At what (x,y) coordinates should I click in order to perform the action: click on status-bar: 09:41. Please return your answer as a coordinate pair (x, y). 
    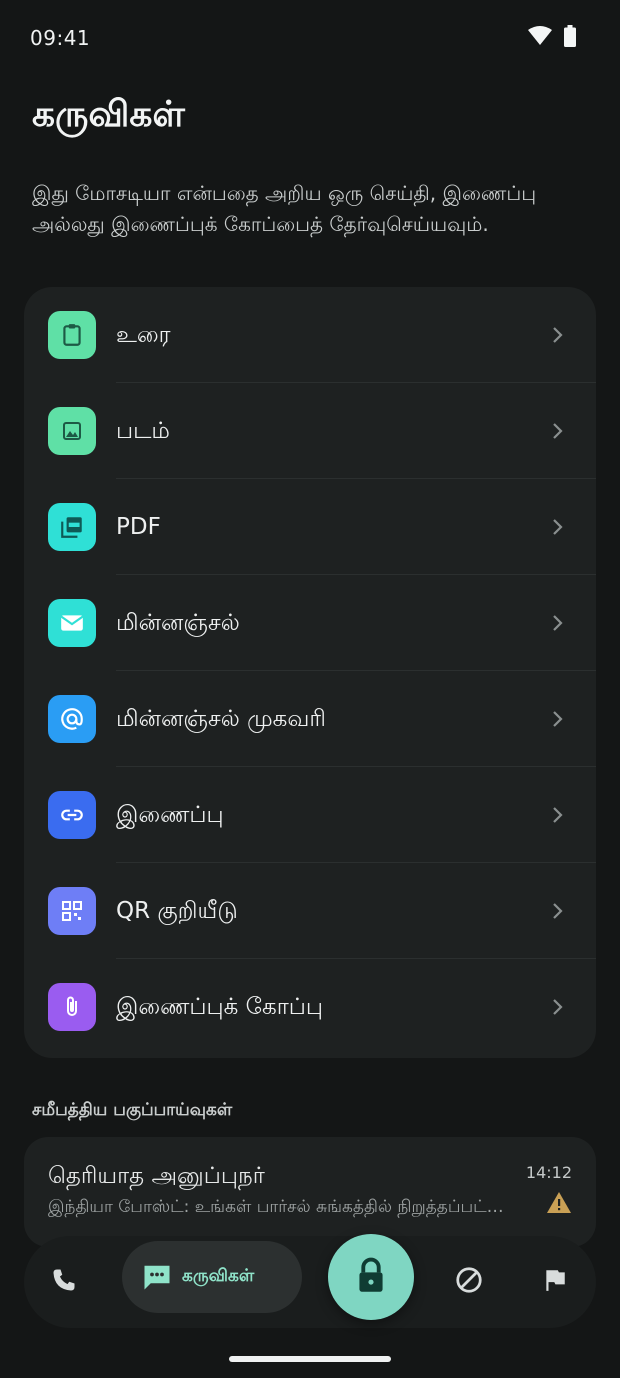
    Looking at the image, I should click on (310, 38).